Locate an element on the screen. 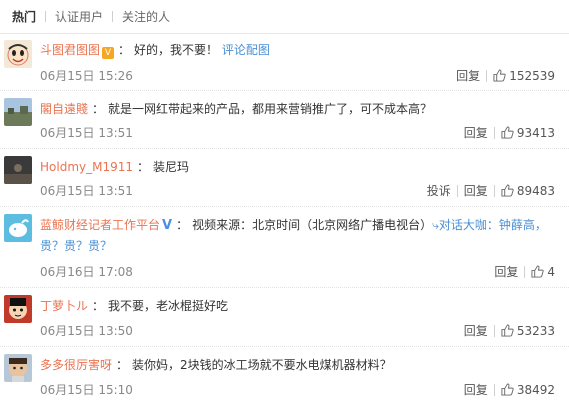 Image resolution: width=569 pixels, height=411 pixels. comment-text: 装你妈，2块钱的冰工场就不要水电煤机器材料？ is located at coordinates (262, 365).